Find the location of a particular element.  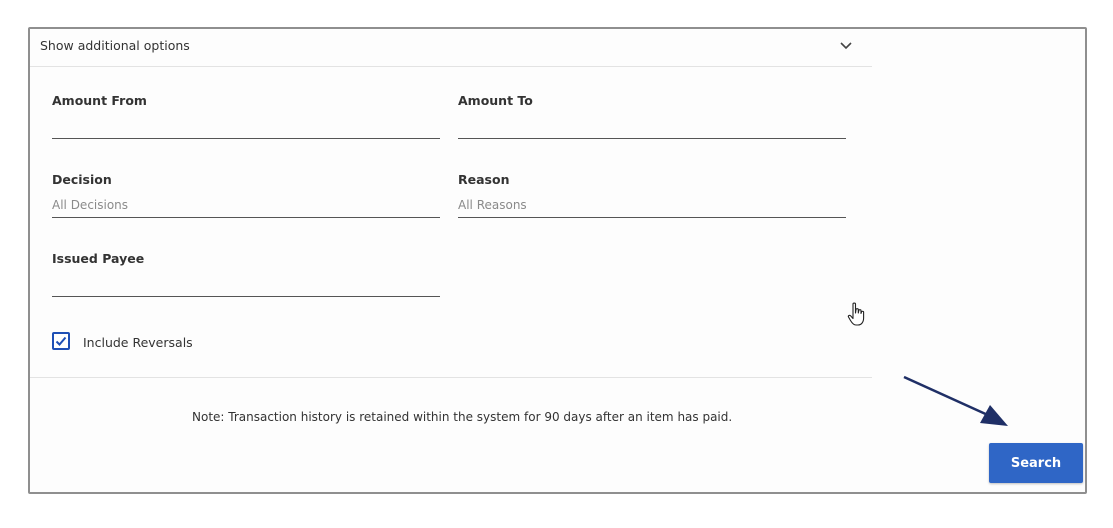

chevron-down-icon is located at coordinates (846, 46).